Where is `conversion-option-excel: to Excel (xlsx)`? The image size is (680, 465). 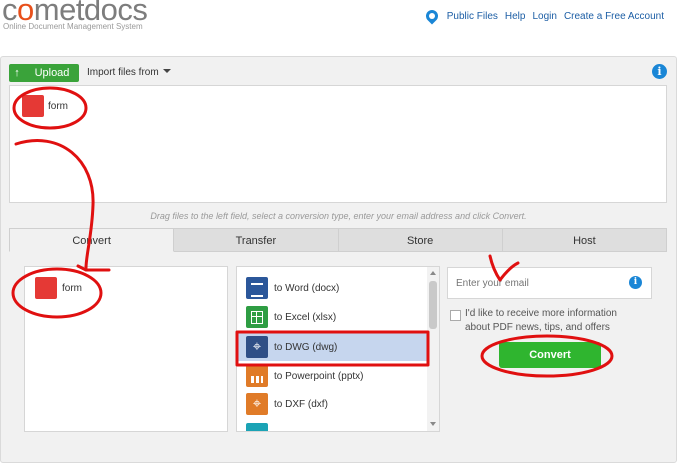
conversion-option-excel: to Excel (xlsx) is located at coordinates (332, 317).